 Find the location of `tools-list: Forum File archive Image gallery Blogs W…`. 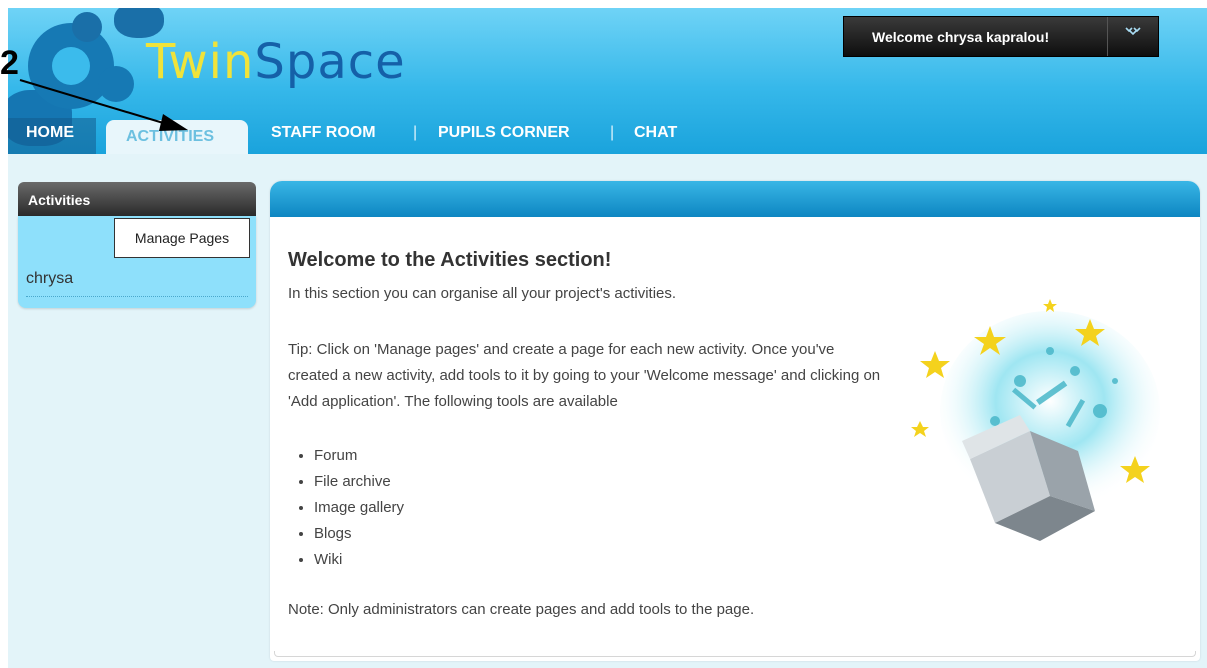

tools-list: Forum File archive Image gallery Blogs W… is located at coordinates (359, 508).